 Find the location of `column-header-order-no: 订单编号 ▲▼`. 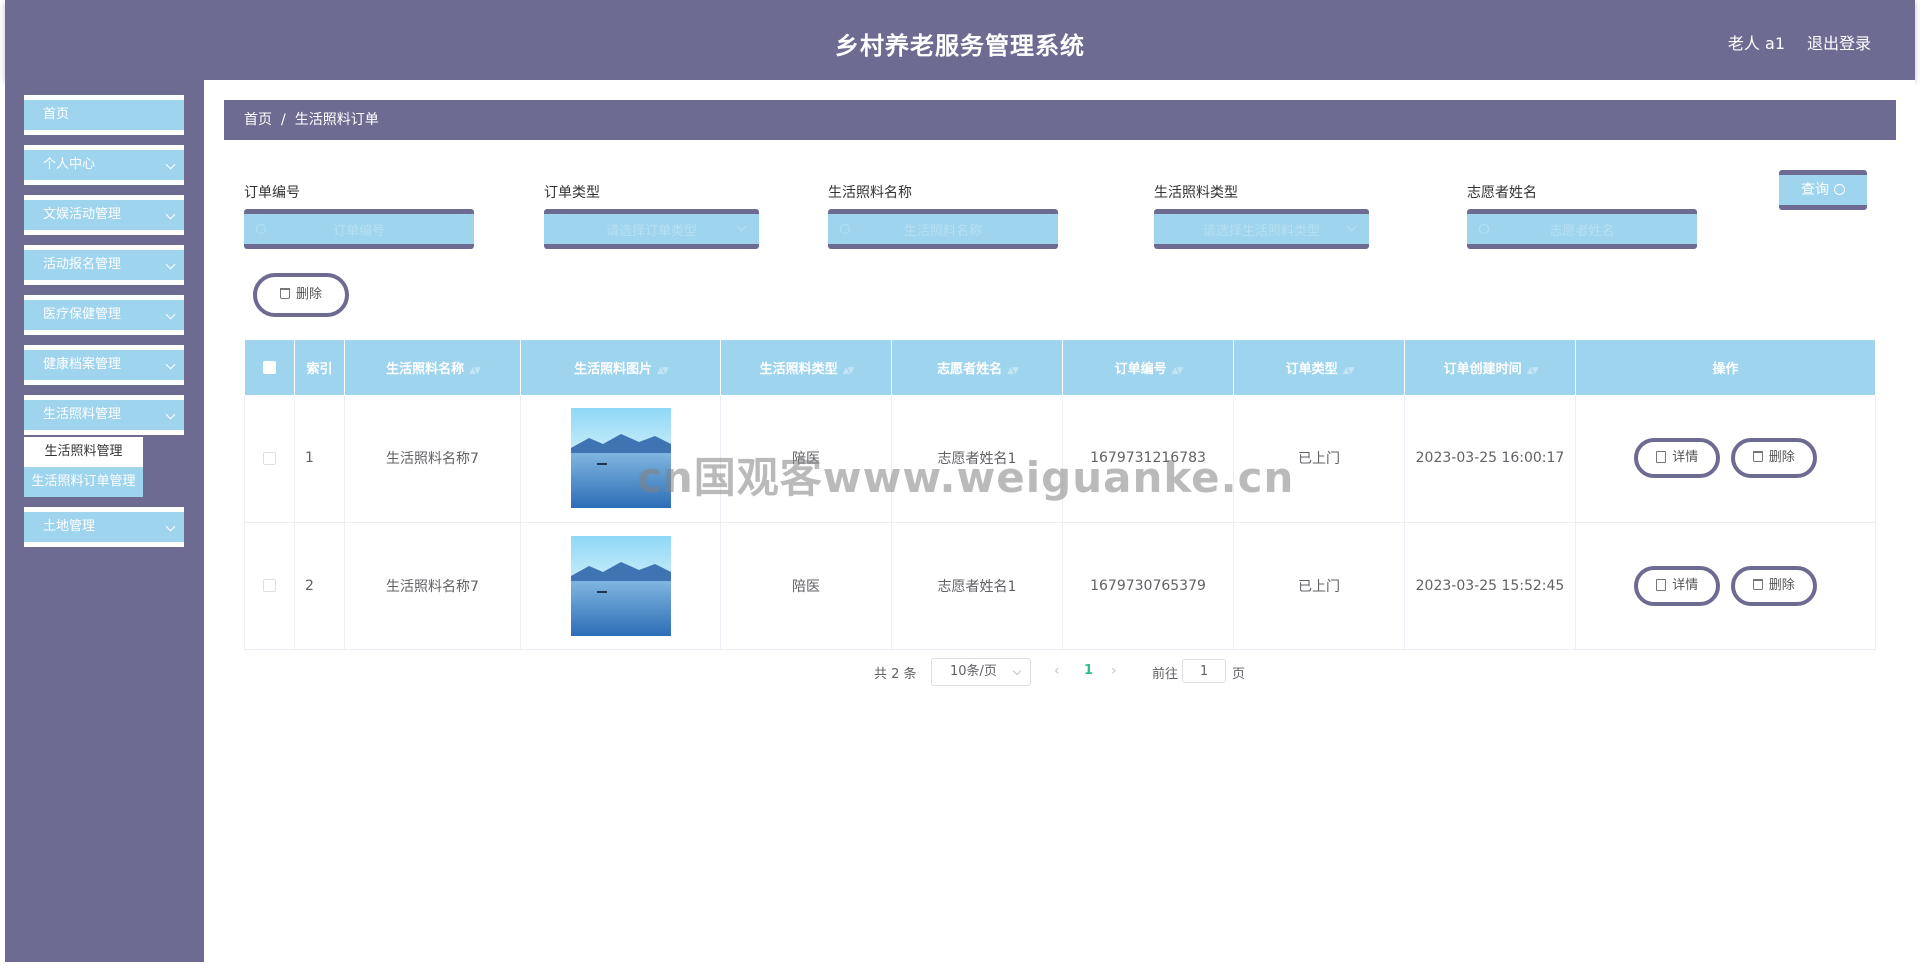

column-header-order-no: 订单编号 ▲▼ is located at coordinates (1148, 367).